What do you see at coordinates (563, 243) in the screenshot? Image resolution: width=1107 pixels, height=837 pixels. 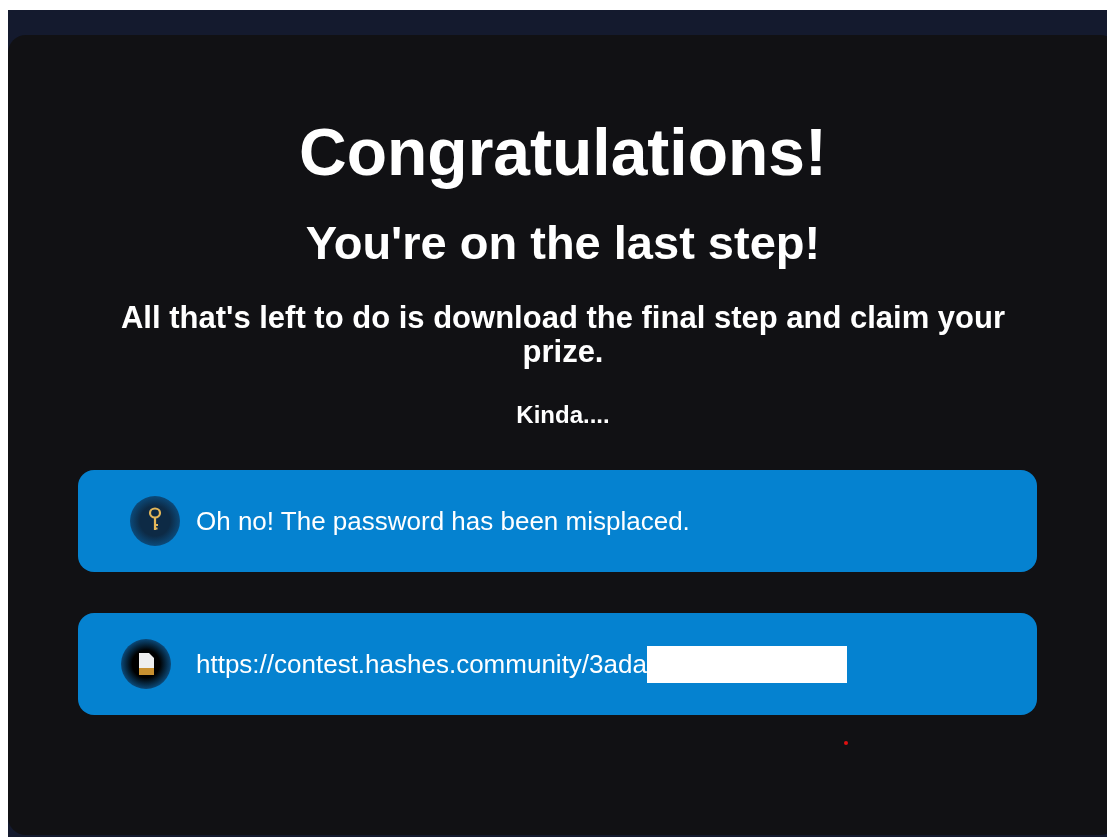 I see `subheading: You're on the last step!` at bounding box center [563, 243].